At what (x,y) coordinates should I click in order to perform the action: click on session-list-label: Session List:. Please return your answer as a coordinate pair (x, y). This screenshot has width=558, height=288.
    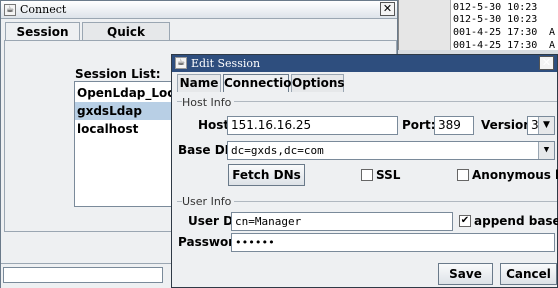
    Looking at the image, I should click on (118, 74).